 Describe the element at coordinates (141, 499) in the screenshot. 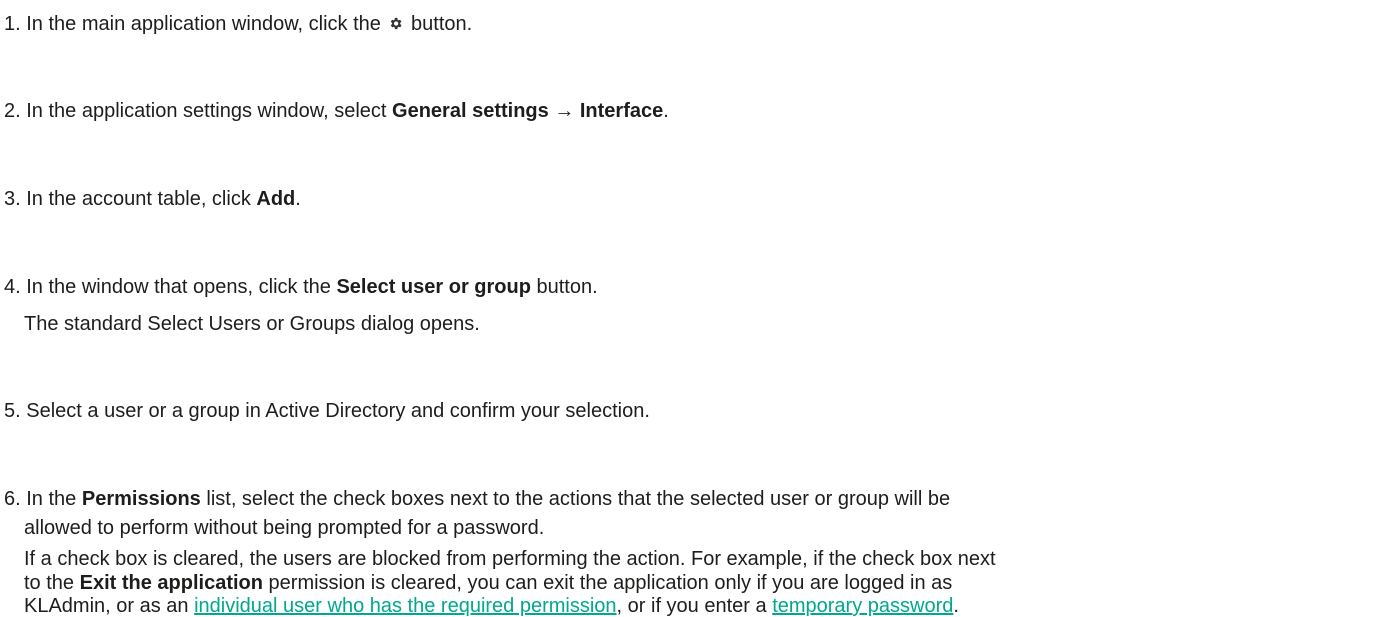

I see `permissions-label: Permissions` at that location.